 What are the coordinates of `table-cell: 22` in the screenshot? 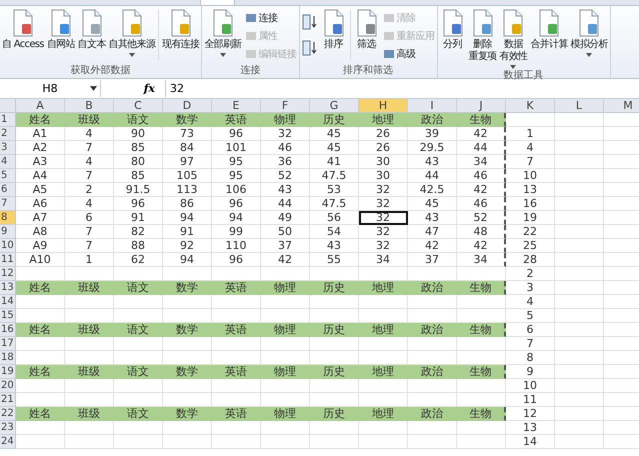 It's located at (530, 232).